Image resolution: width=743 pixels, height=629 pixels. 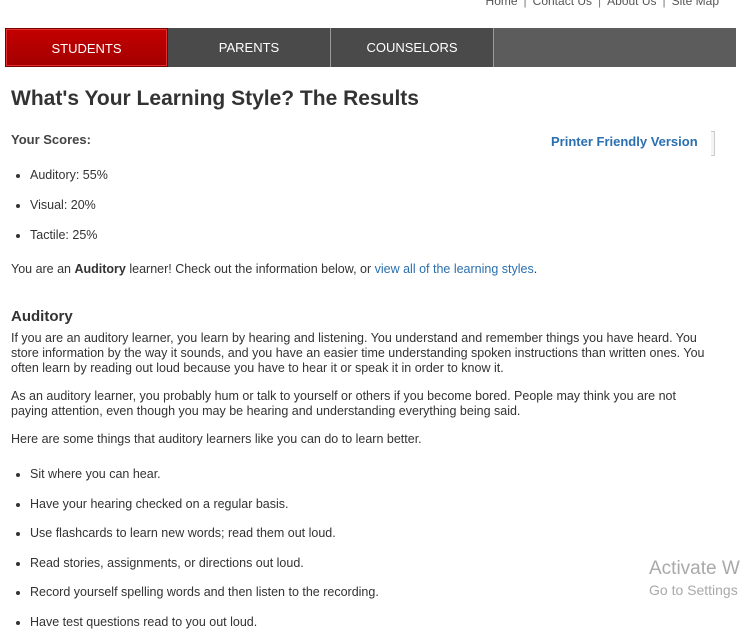 What do you see at coordinates (69, 211) in the screenshot?
I see `score-visual: Visual: 20%` at bounding box center [69, 211].